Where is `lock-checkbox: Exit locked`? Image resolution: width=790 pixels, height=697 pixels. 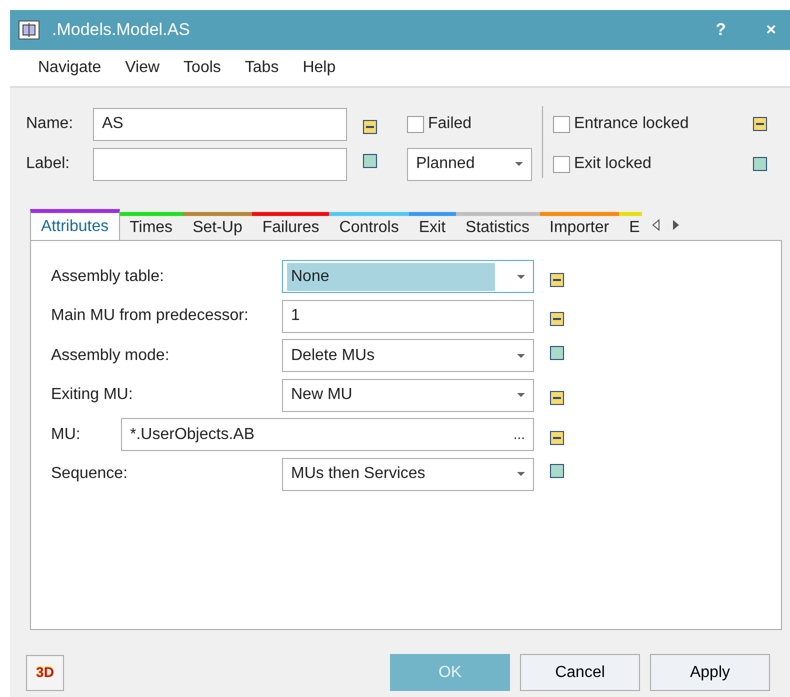
lock-checkbox: Exit locked is located at coordinates (653, 164).